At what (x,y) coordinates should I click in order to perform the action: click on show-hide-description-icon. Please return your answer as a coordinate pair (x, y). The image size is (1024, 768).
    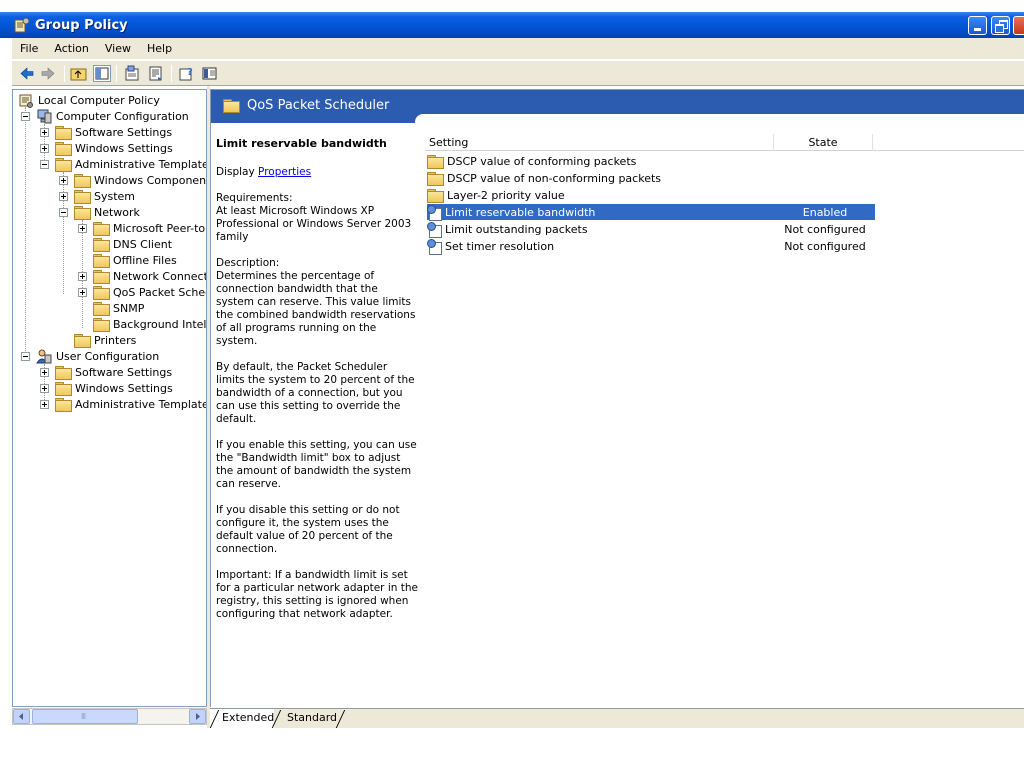
    Looking at the image, I should click on (210, 73).